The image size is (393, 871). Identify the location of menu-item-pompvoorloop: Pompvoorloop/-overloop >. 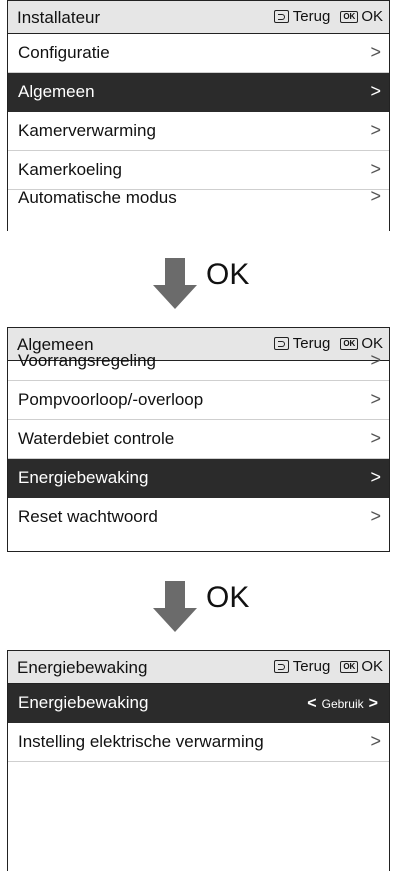
(198, 400).